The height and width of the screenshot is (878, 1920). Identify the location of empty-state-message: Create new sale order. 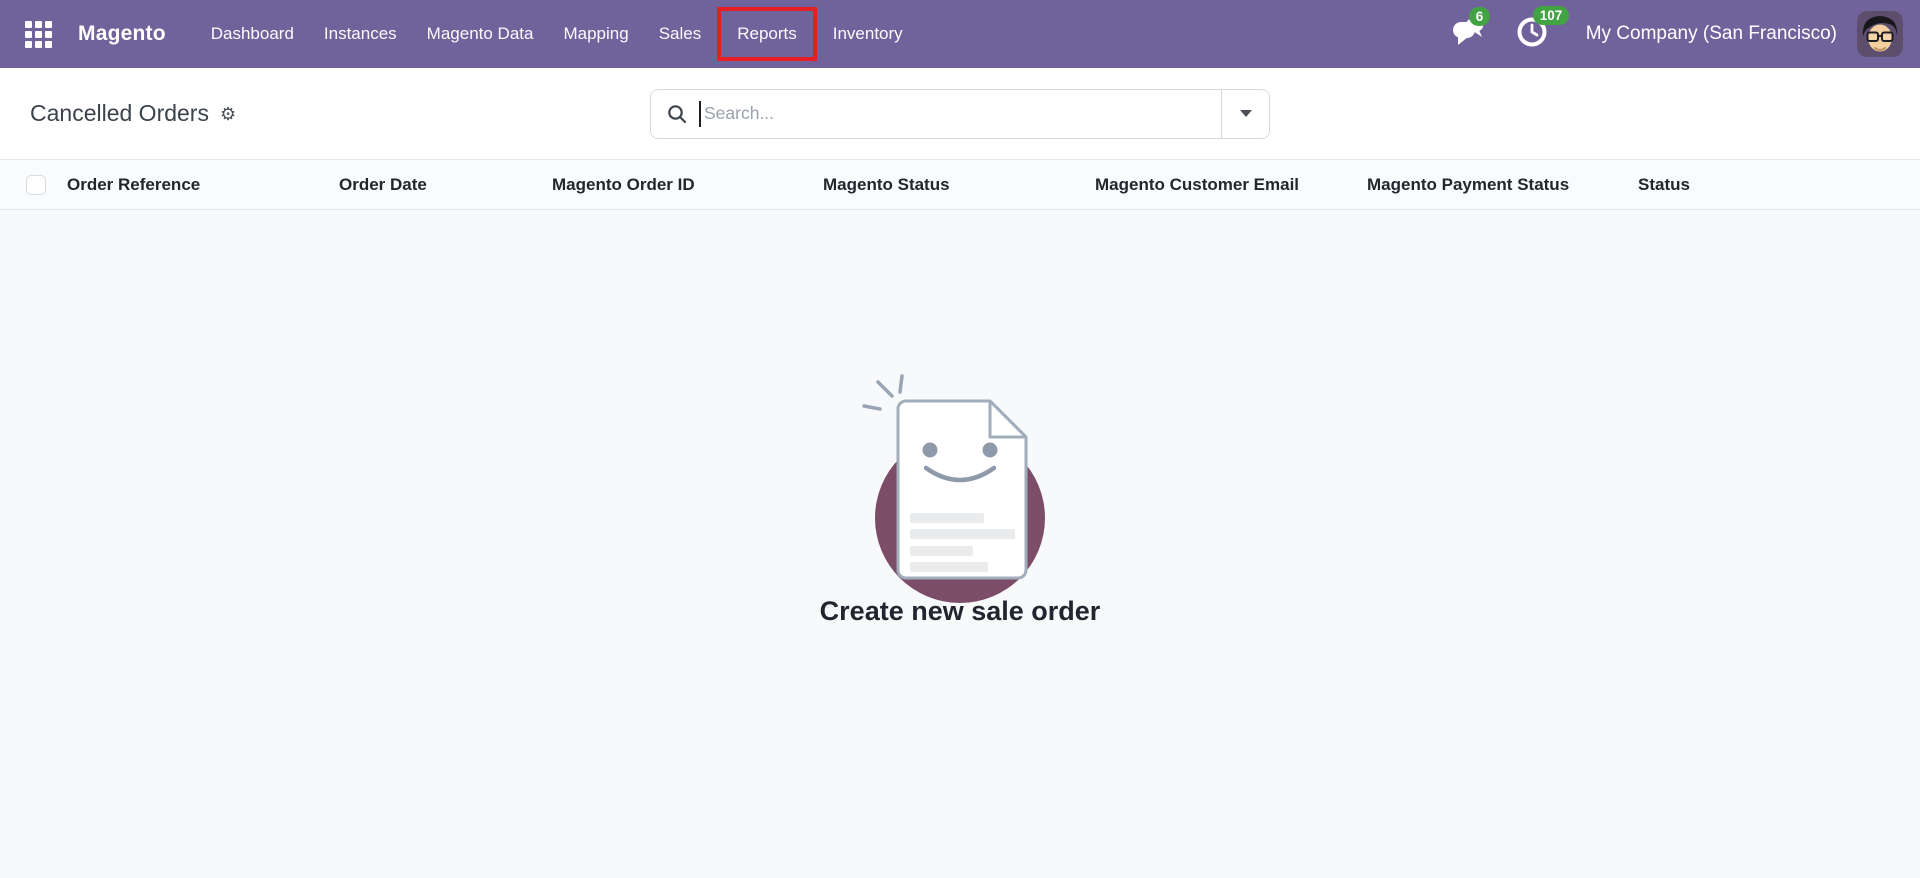
(960, 611).